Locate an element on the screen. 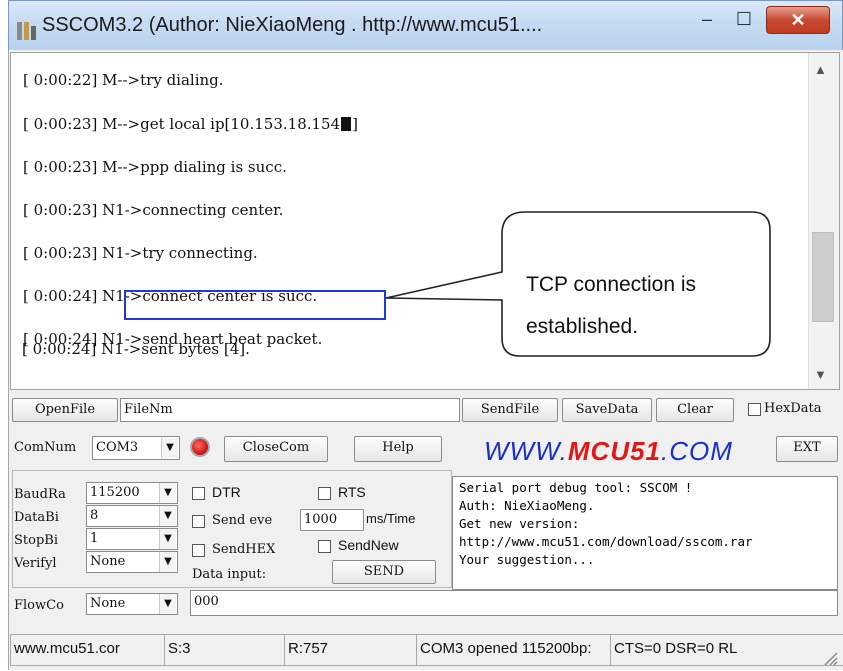 This screenshot has height=671, width=843. status-site: www.mcu51.cor is located at coordinates (88, 650).